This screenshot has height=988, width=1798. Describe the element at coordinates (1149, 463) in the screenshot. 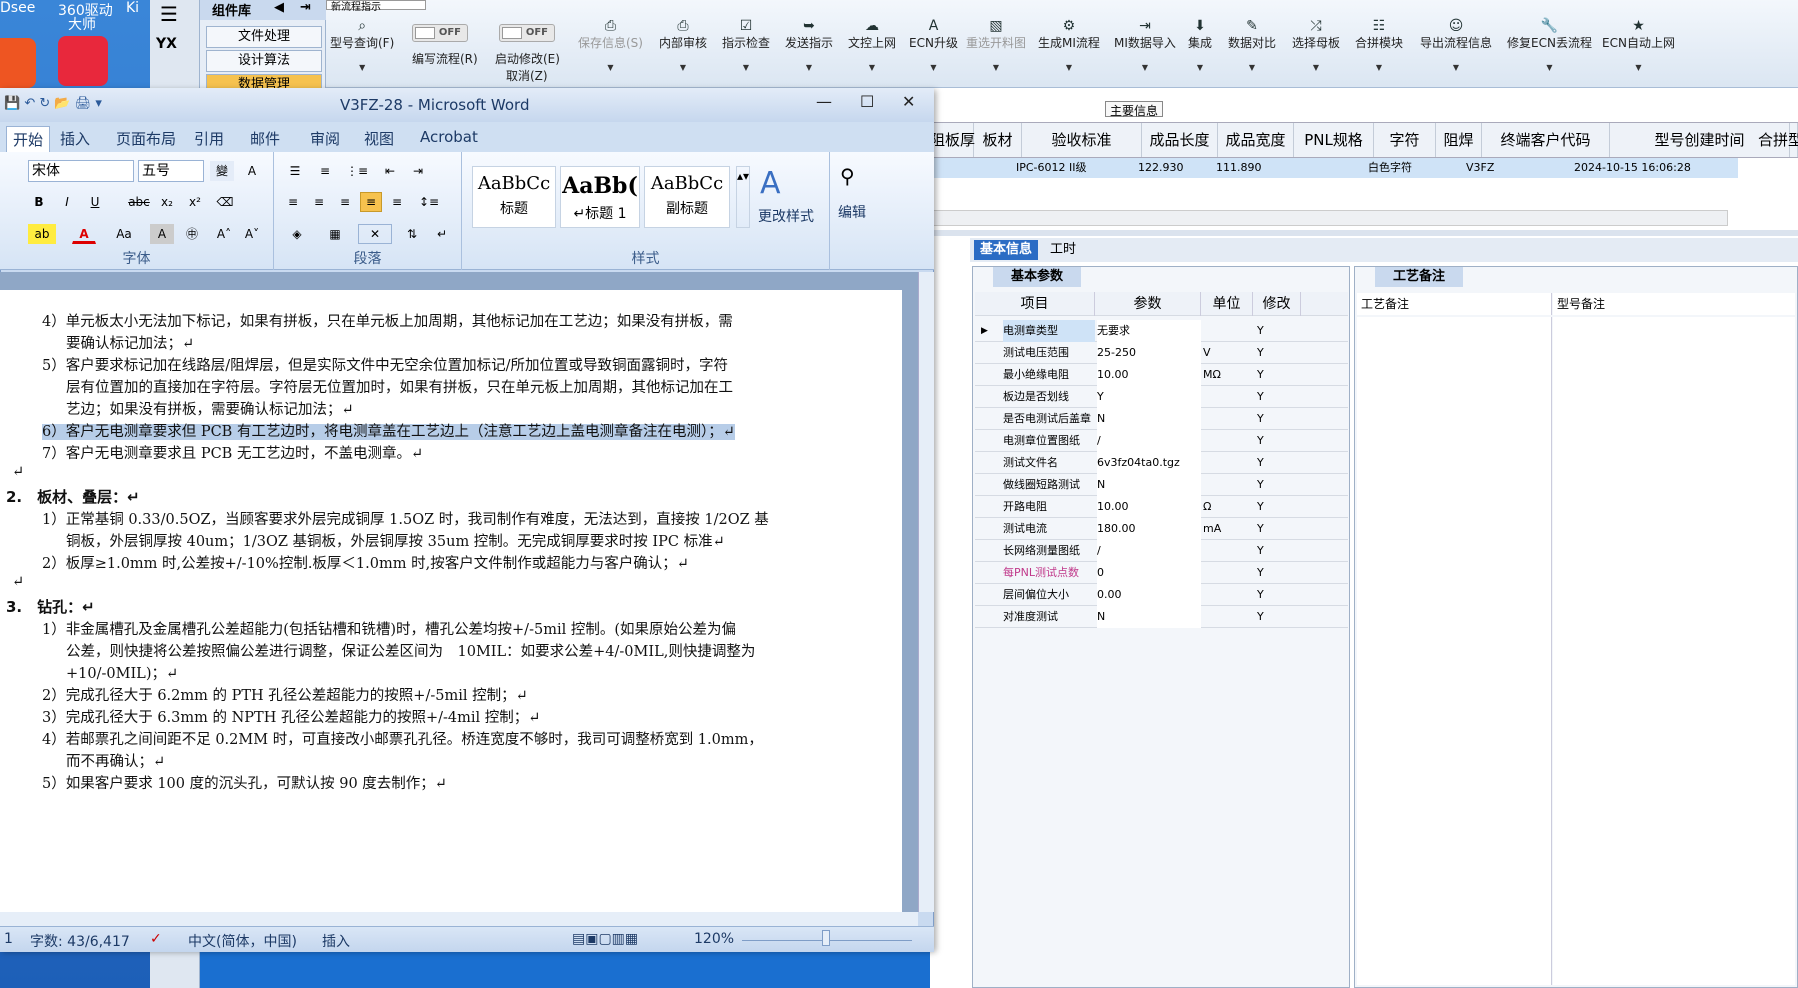

I see `param-value: 6v3fz04ta0.tgz` at that location.